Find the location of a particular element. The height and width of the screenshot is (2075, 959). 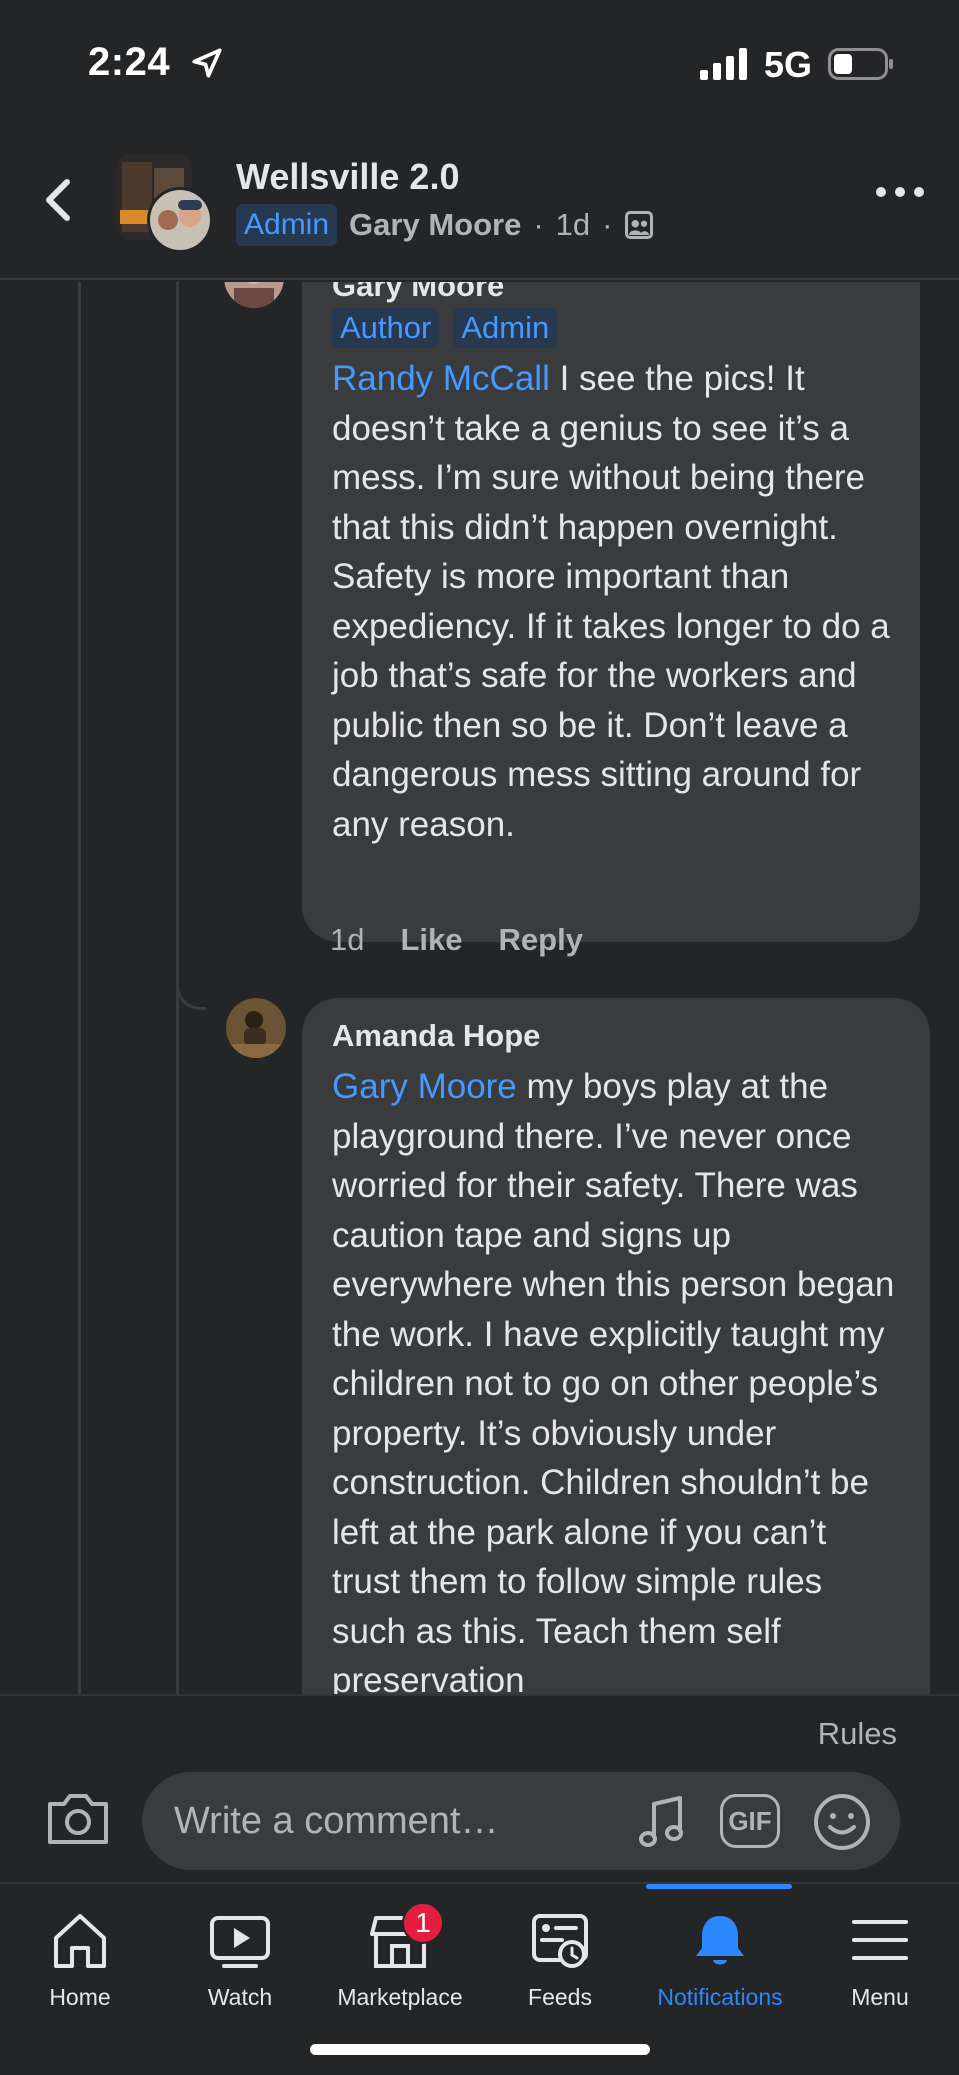

comment-badges: Author Admin is located at coordinates (612, 328).